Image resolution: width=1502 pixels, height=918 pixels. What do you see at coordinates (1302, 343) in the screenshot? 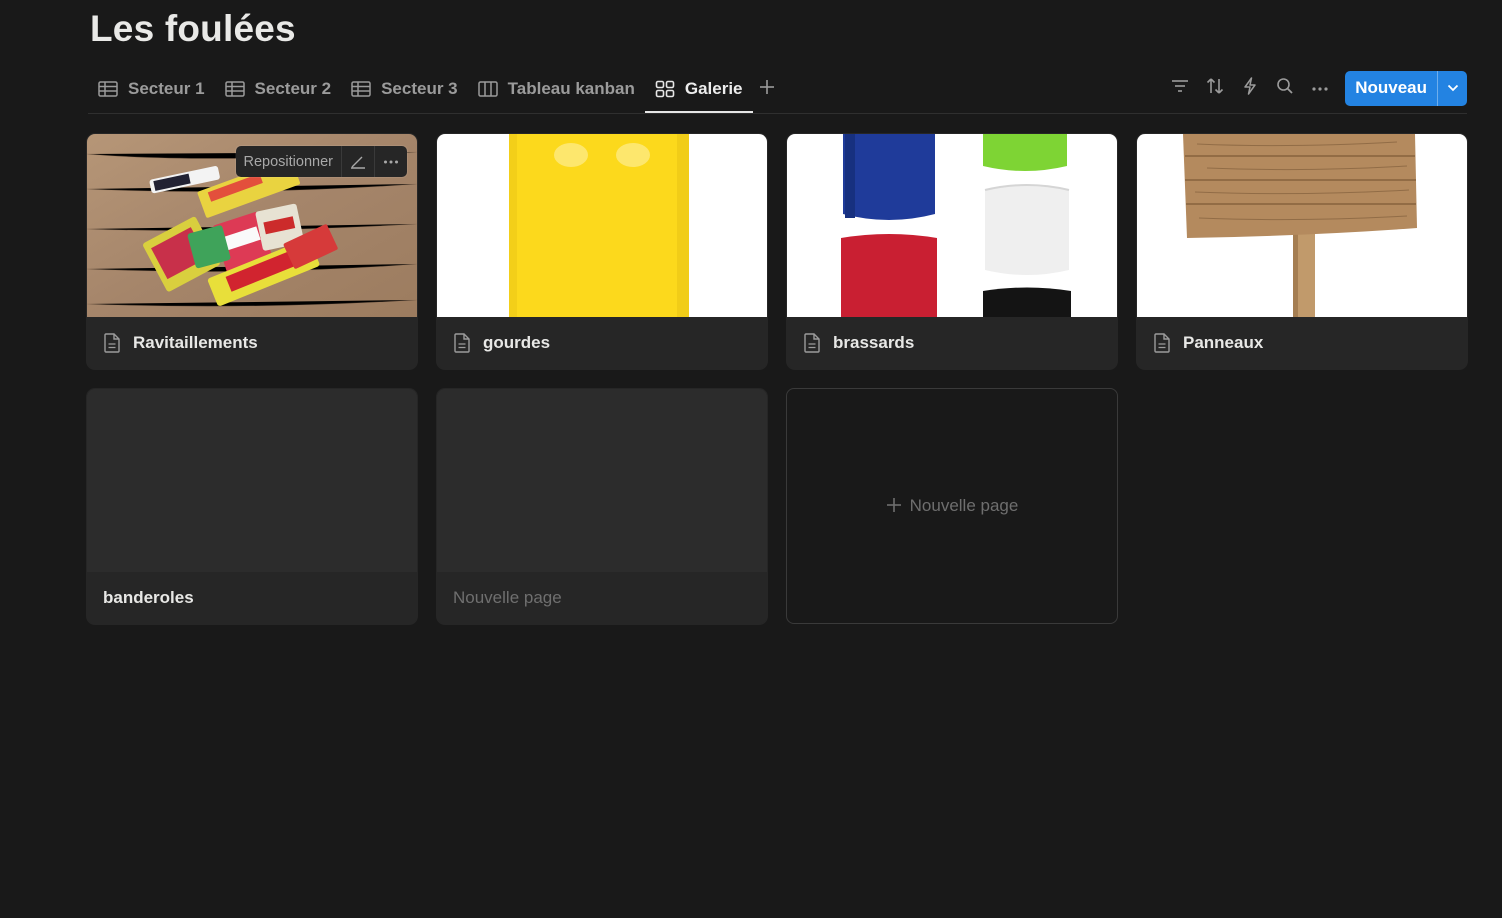
I see `card-footer: Panneaux` at bounding box center [1302, 343].